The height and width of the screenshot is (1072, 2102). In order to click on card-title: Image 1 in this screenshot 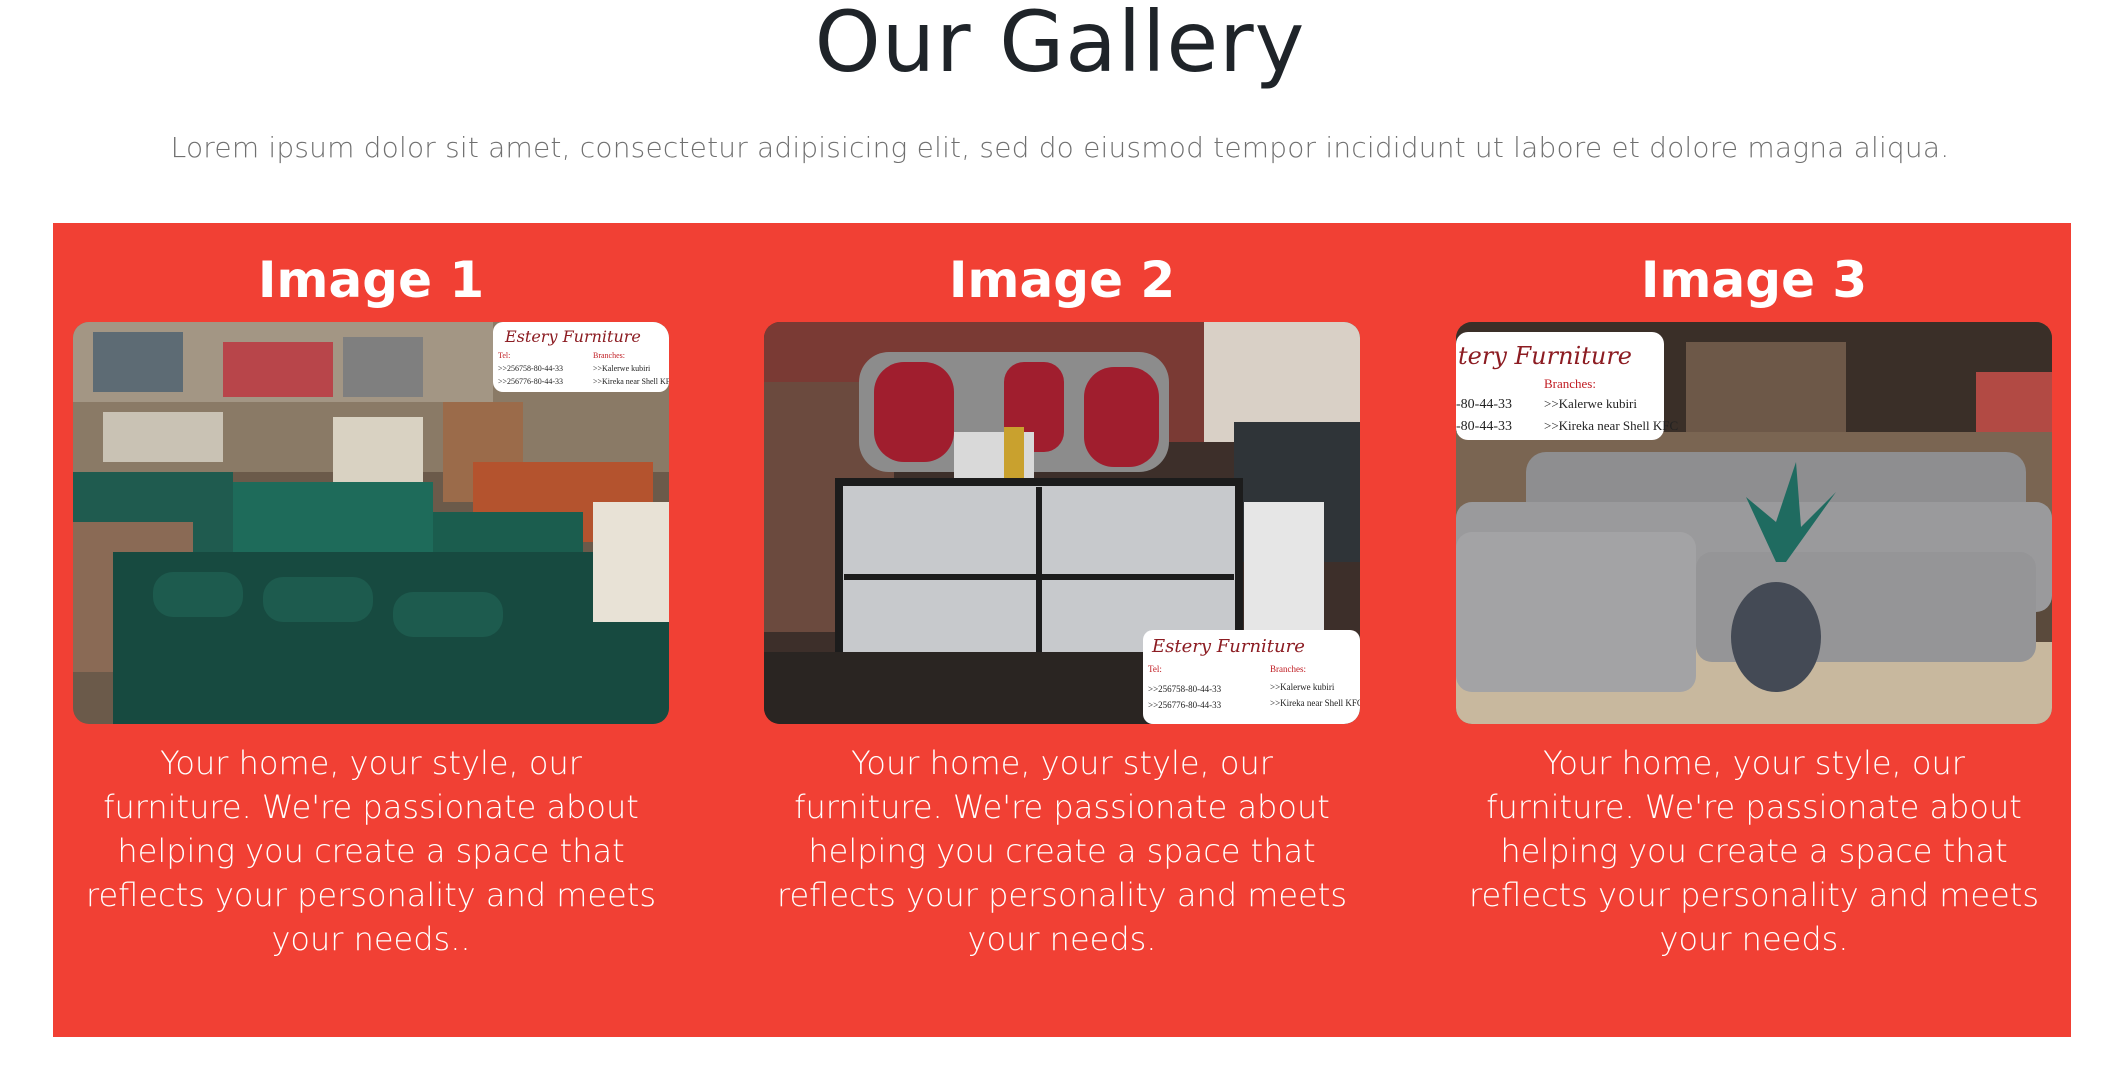, I will do `click(371, 280)`.